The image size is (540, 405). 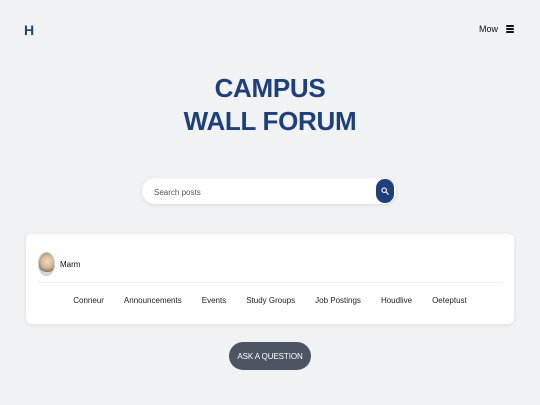 I want to click on category-item-study-groups: Study Groups, so click(x=270, y=300).